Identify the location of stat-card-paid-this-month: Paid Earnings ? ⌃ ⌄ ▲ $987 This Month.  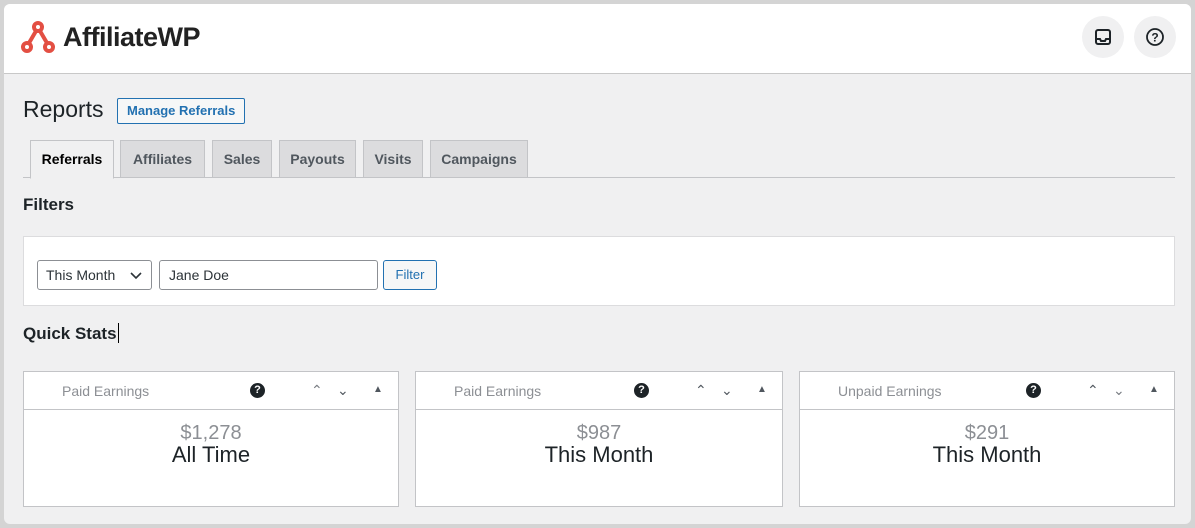
(599, 439).